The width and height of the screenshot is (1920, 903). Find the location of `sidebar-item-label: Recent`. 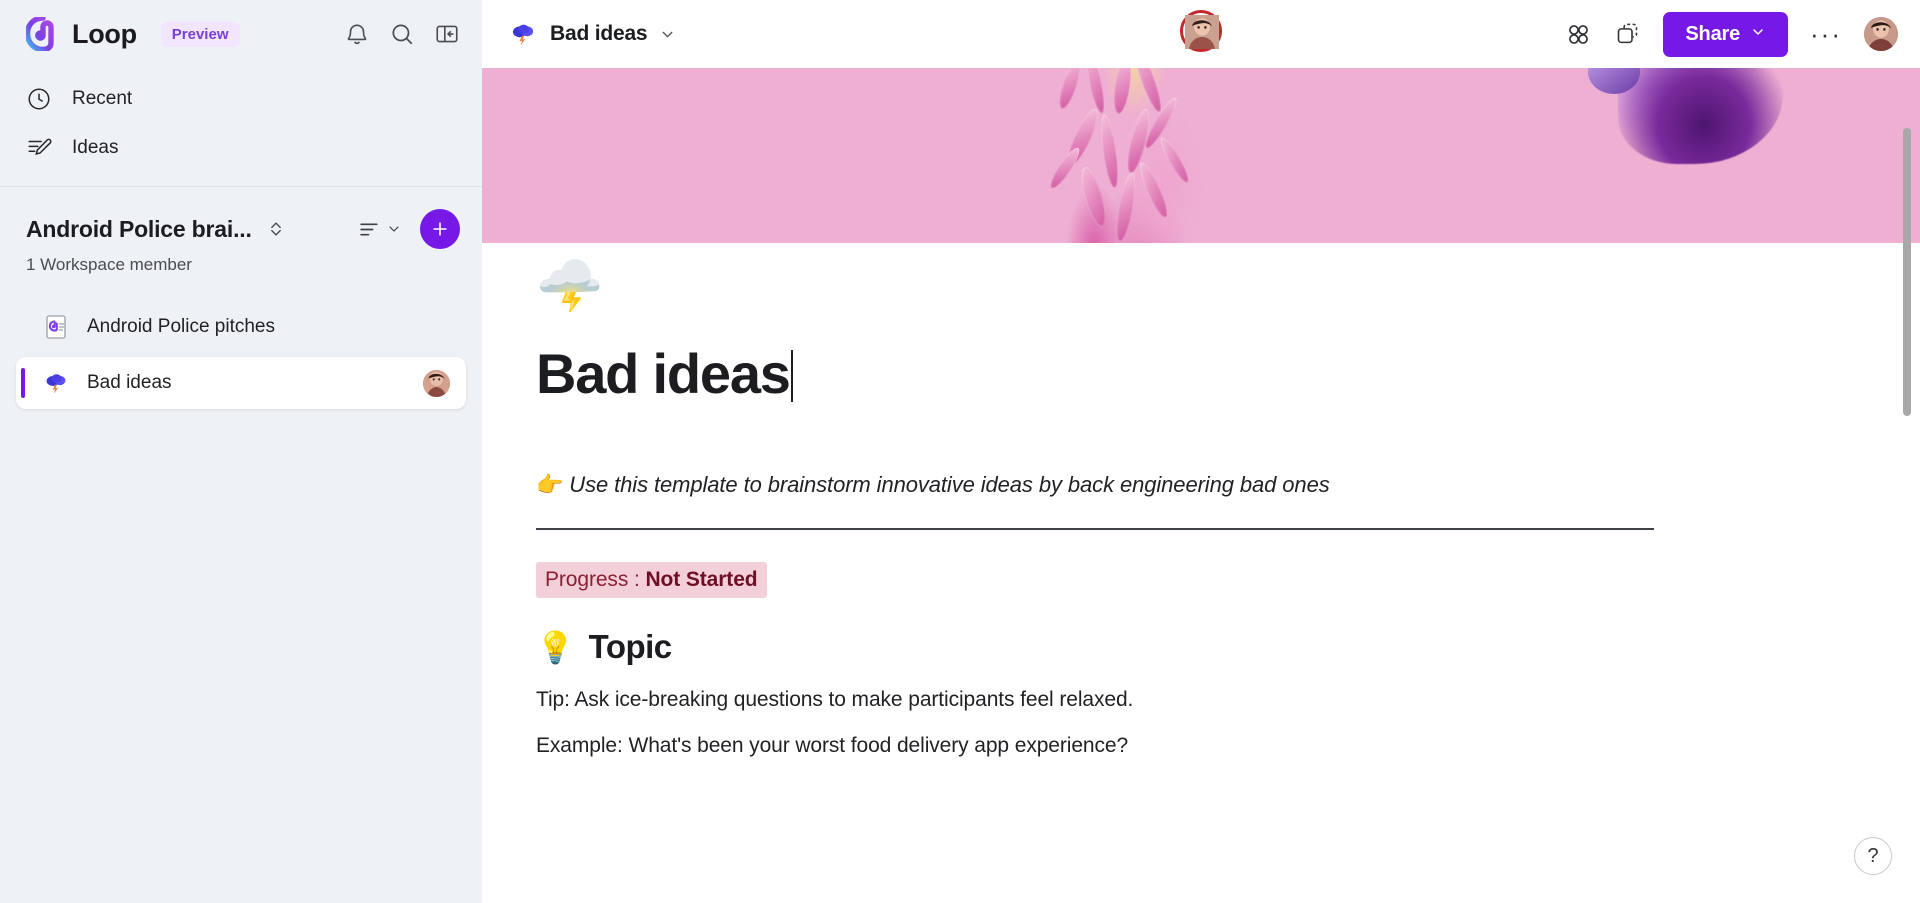

sidebar-item-label: Recent is located at coordinates (102, 98).